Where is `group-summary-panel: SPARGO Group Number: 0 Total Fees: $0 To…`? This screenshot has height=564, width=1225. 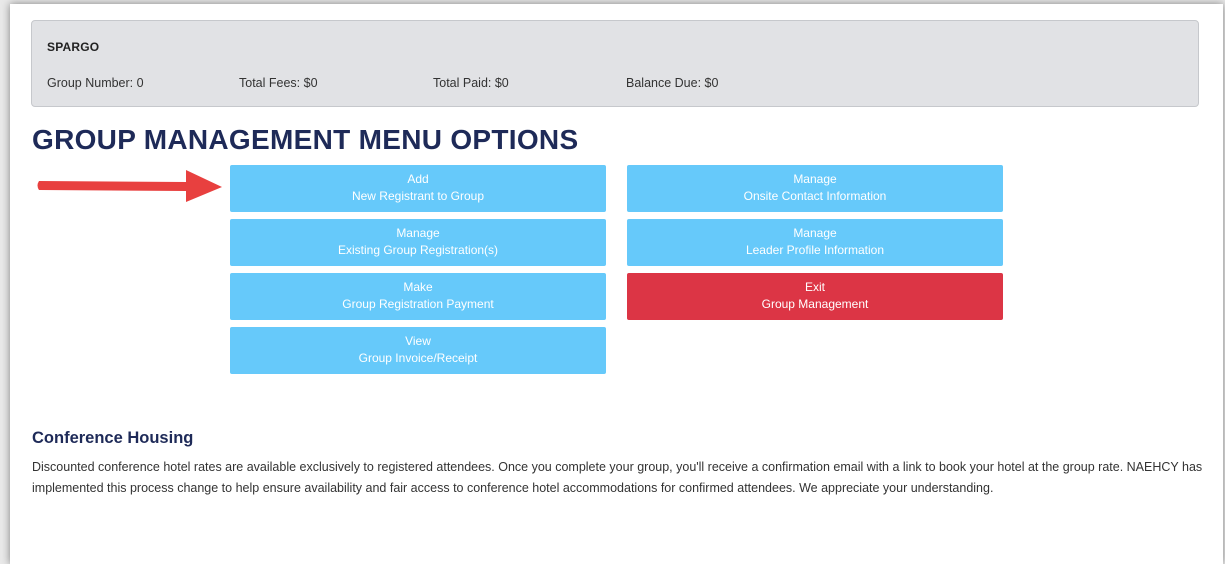 group-summary-panel: SPARGO Group Number: 0 Total Fees: $0 To… is located at coordinates (615, 63).